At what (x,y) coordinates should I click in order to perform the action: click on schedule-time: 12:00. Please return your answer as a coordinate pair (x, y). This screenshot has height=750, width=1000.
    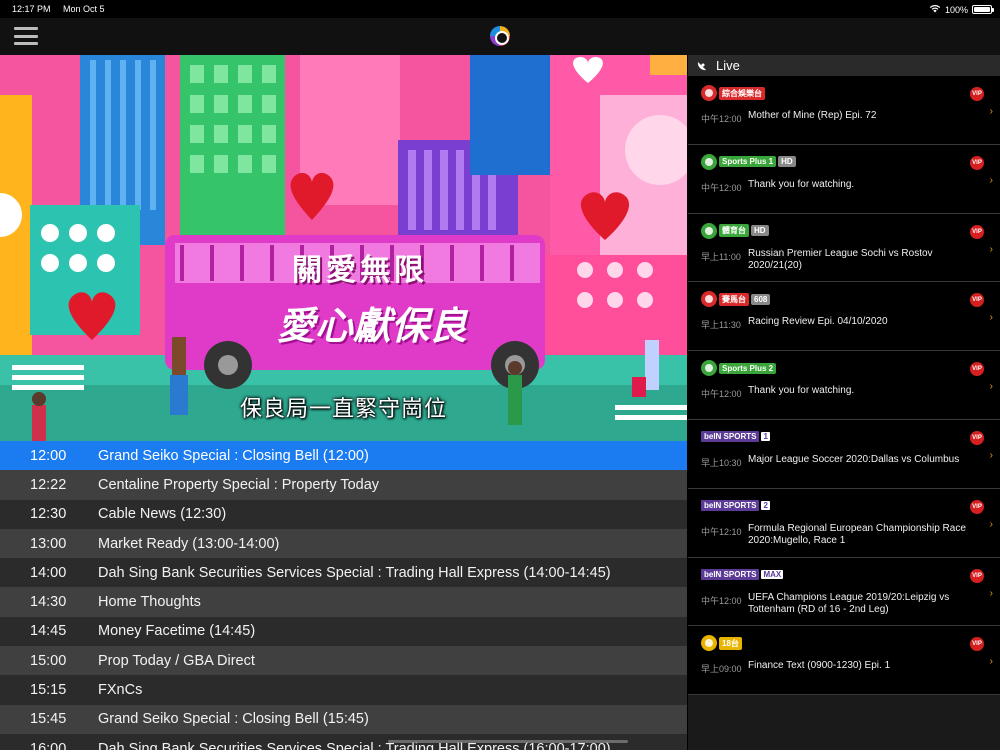
    Looking at the image, I should click on (48, 455).